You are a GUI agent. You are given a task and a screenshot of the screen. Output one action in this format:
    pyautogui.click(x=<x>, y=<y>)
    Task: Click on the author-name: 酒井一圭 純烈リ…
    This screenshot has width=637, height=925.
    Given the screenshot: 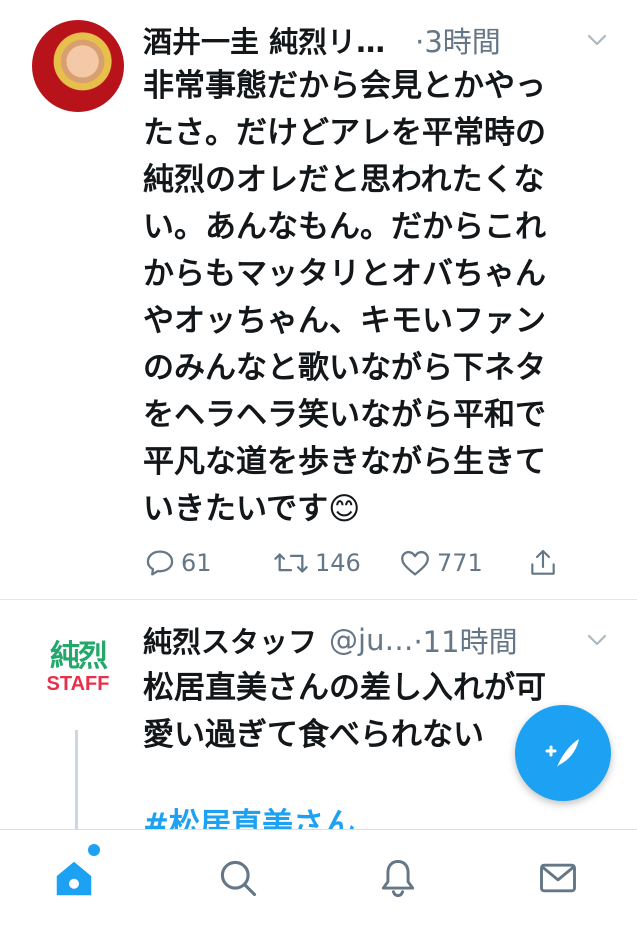 What is the action you would take?
    pyautogui.click(x=264, y=40)
    